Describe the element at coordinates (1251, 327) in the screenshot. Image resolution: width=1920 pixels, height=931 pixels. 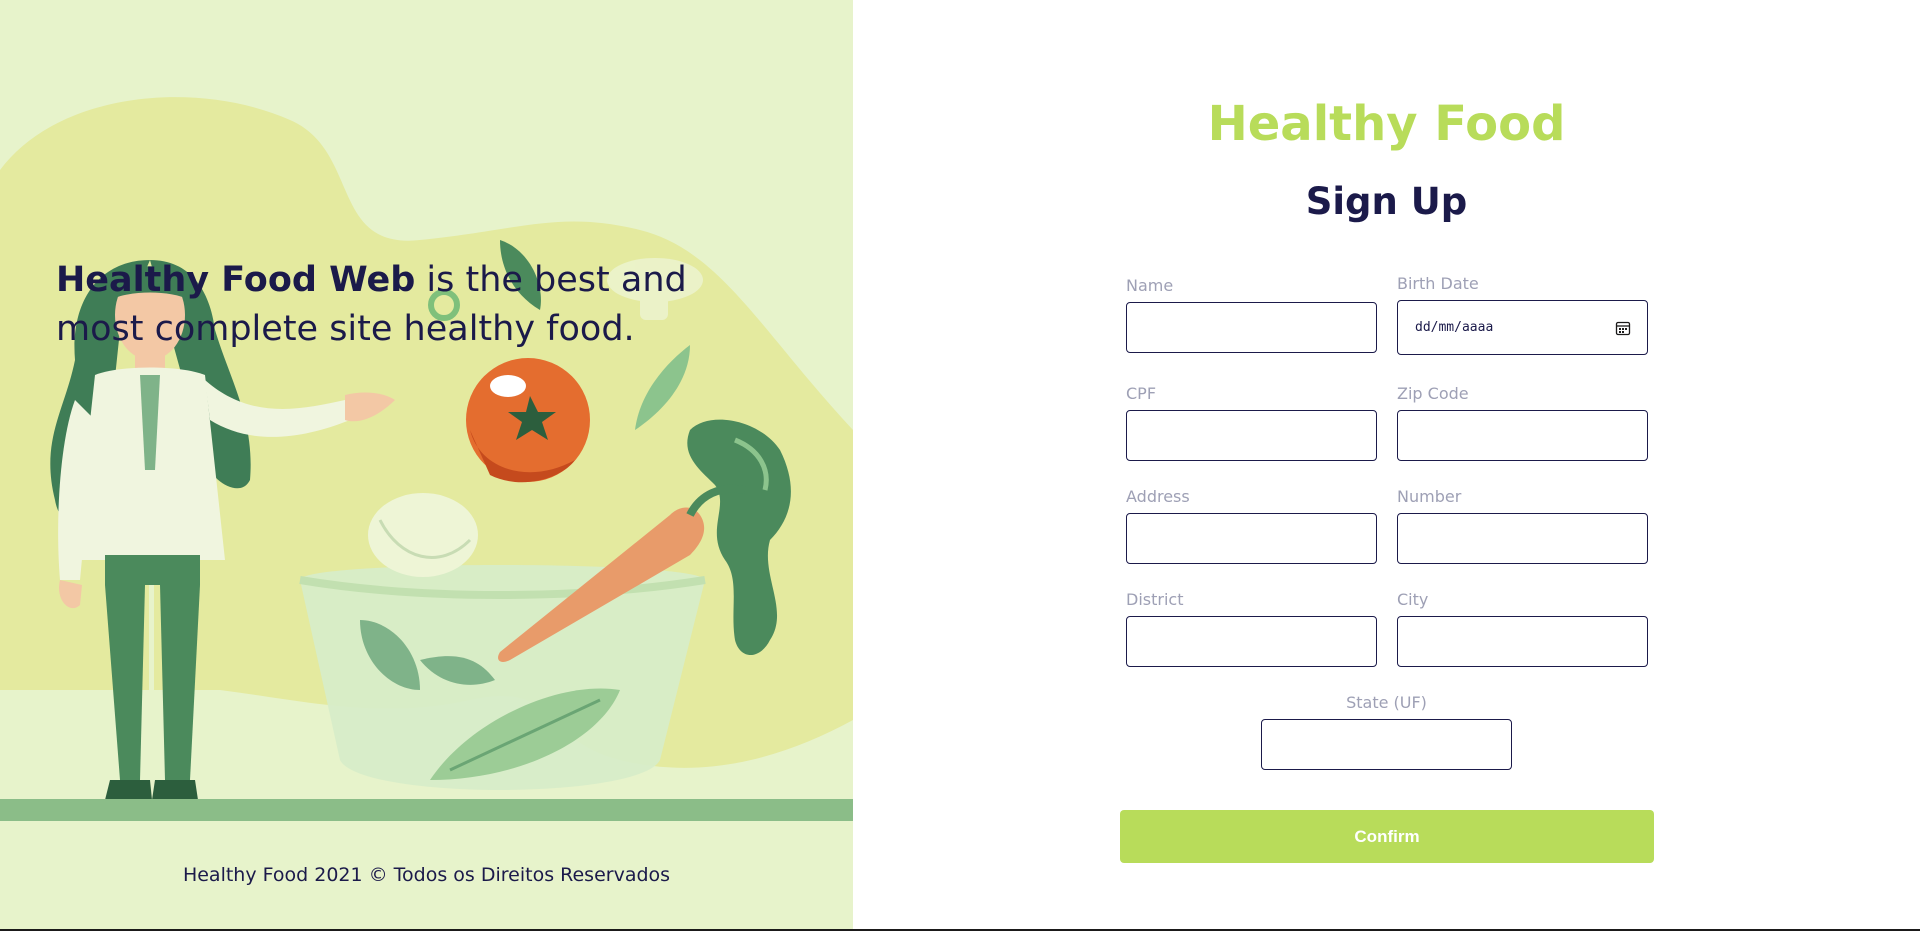
I see `name-input` at that location.